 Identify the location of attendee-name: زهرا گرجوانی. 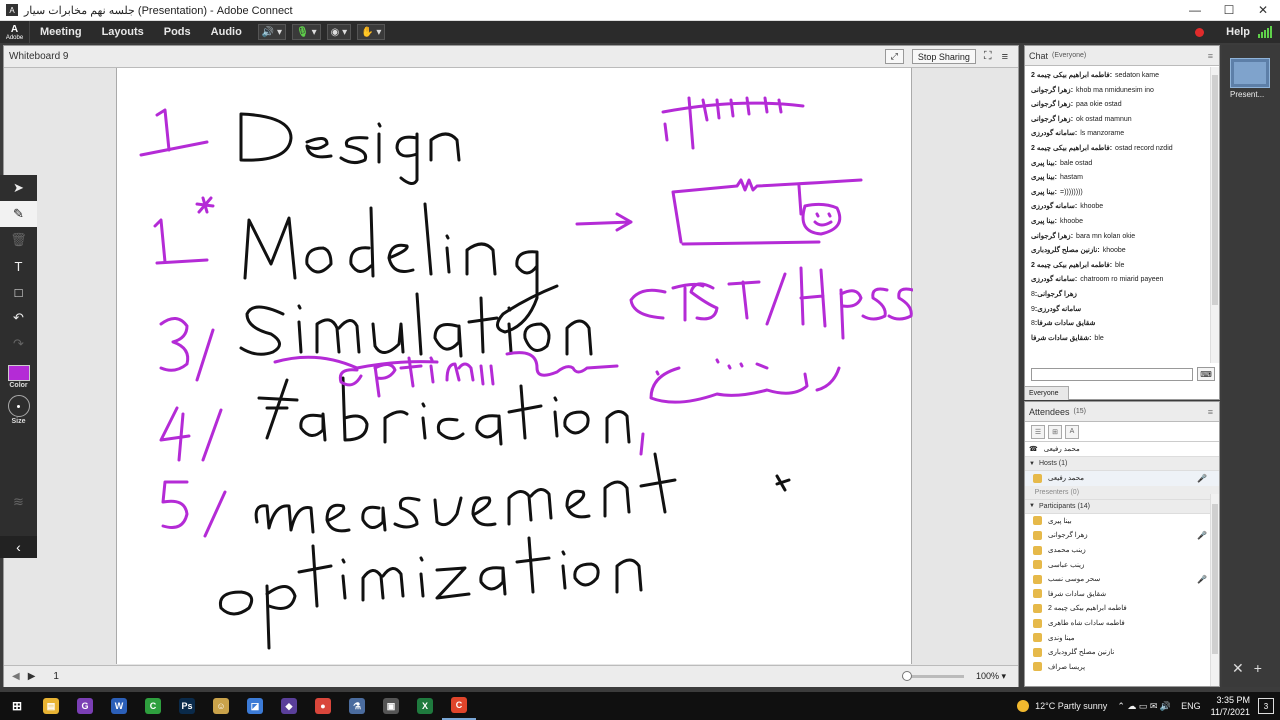
(1068, 536).